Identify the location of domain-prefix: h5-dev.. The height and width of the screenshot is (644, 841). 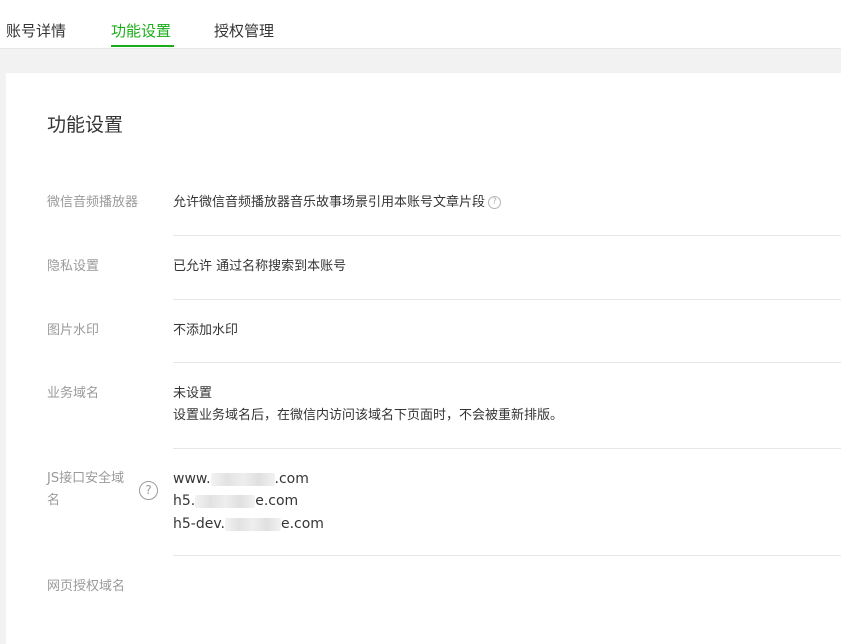
(199, 524).